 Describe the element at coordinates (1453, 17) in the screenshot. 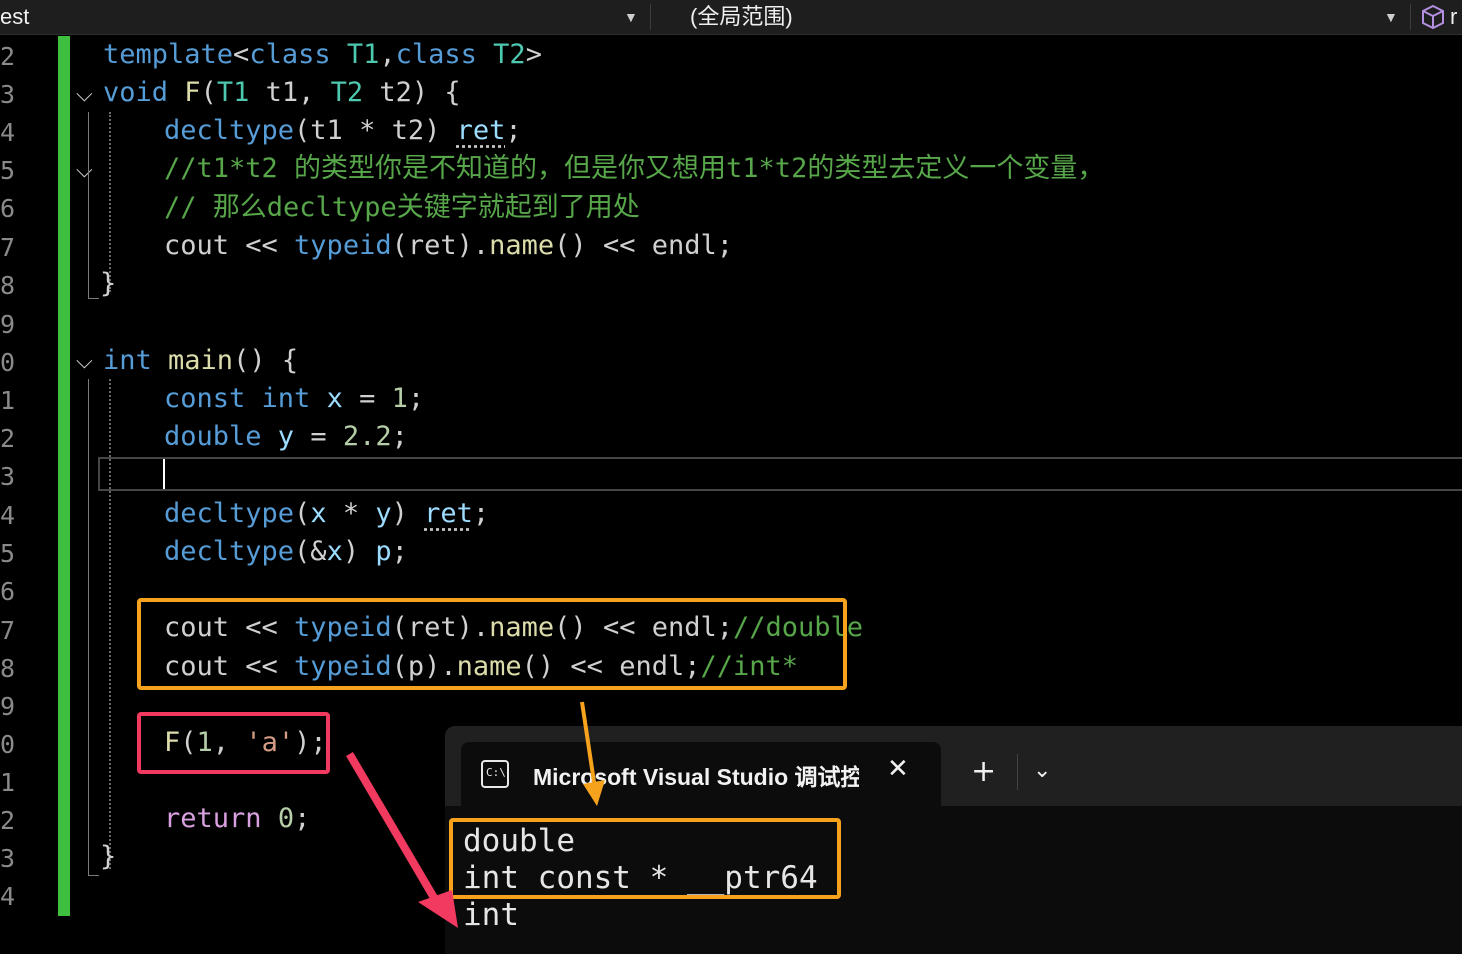

I see `member-combo-value: r` at that location.